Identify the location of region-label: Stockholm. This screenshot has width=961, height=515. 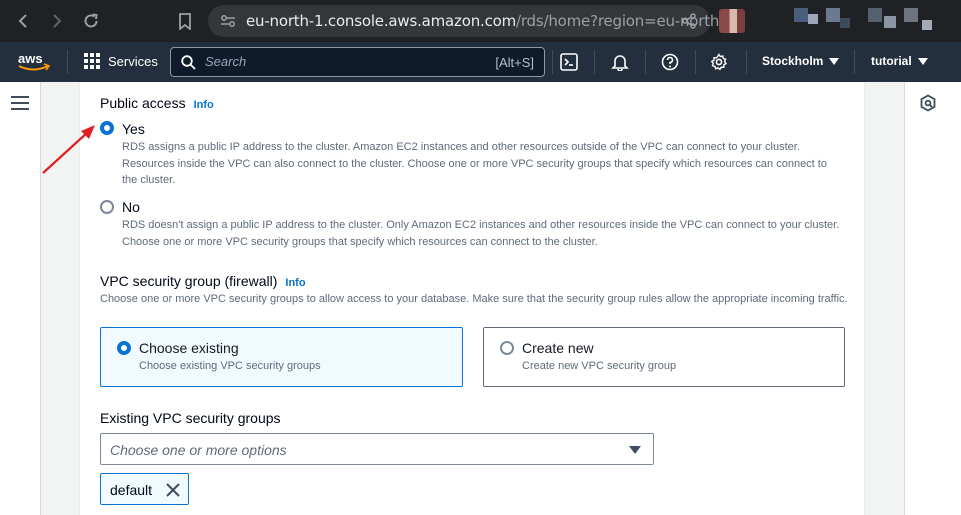
(793, 61).